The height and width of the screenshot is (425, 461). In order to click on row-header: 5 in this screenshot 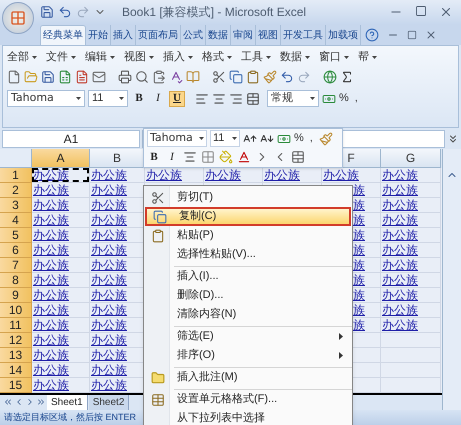, I will do `click(16, 235)`.